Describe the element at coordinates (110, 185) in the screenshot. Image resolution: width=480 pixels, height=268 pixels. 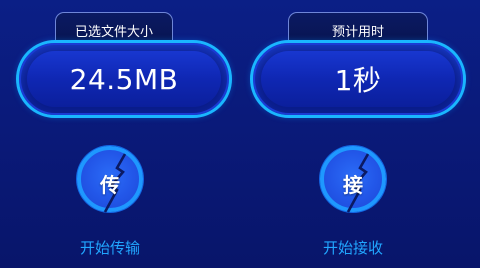
I see `send-icon-char: 传` at that location.